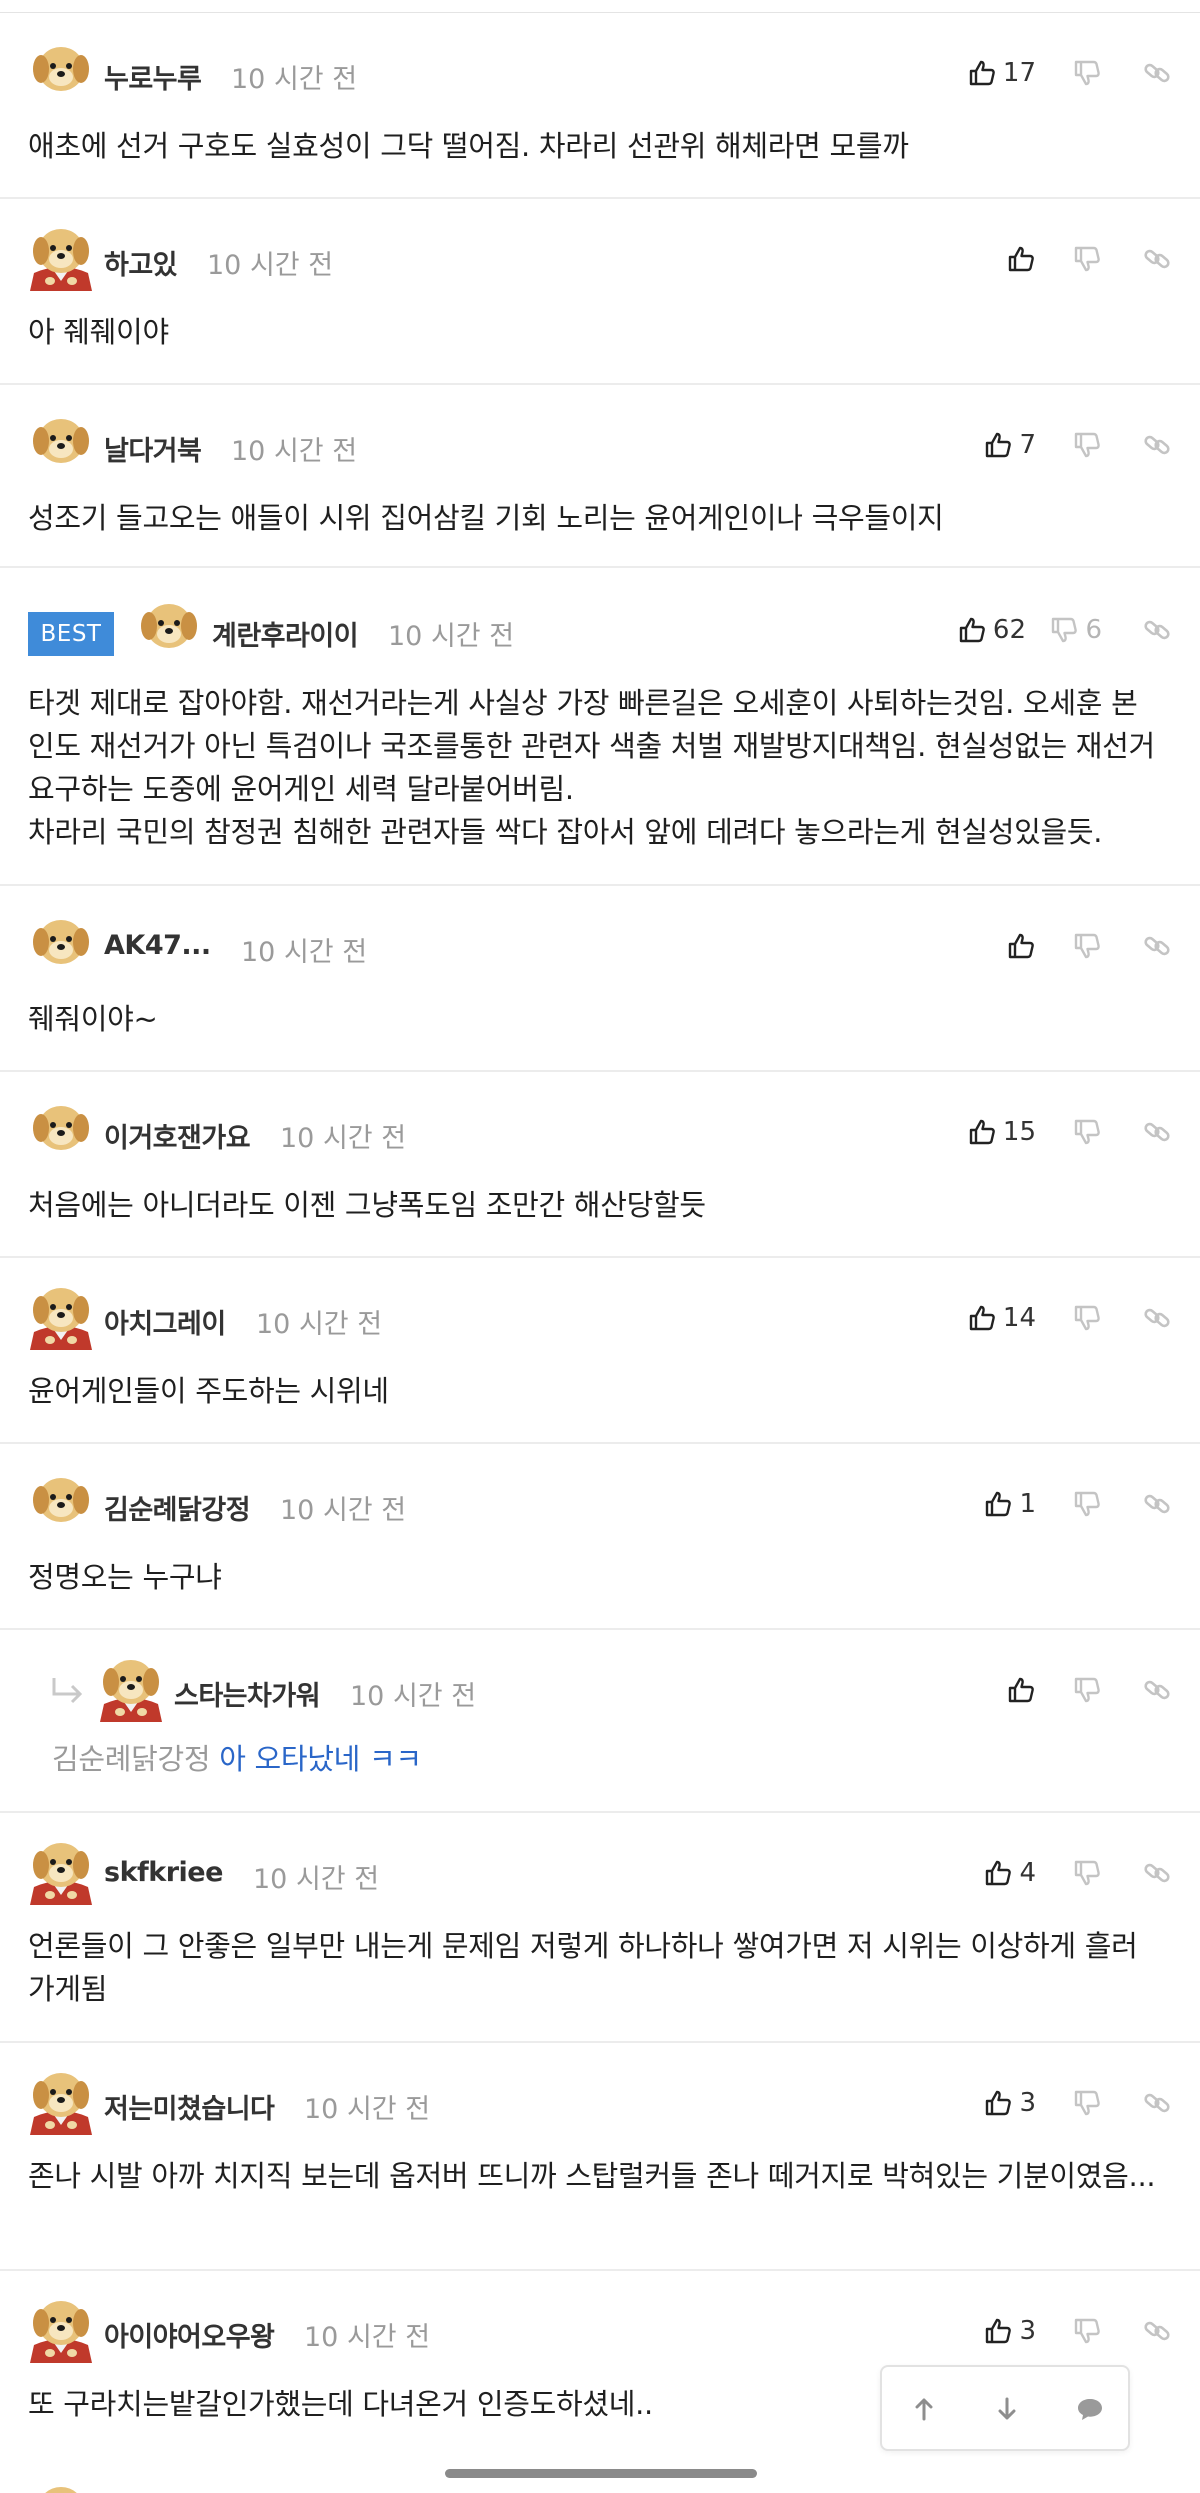  I want to click on comment-body: 처음에는 아니더라도 이젠 그냥폭도임 조만간 해산당할듯, so click(594, 1205).